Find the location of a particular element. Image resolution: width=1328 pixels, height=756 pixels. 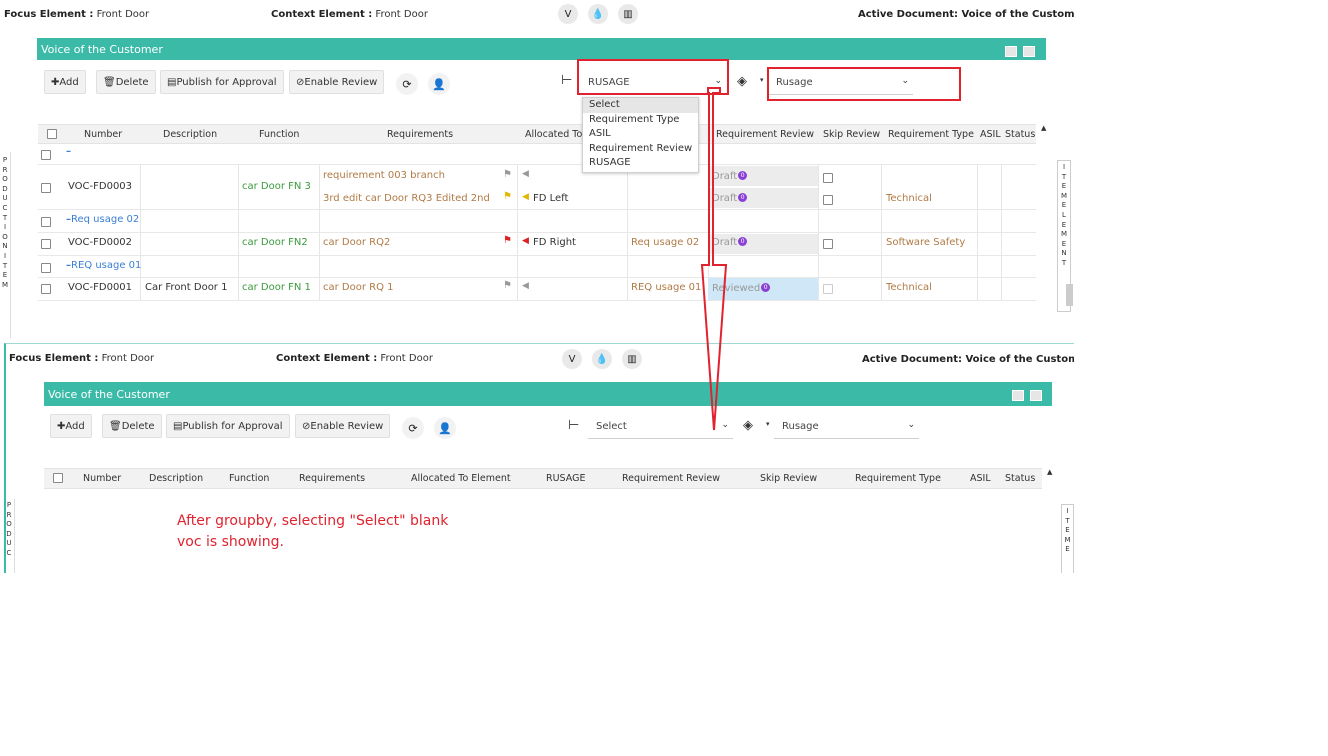

cell-type: Technical is located at coordinates (909, 198).